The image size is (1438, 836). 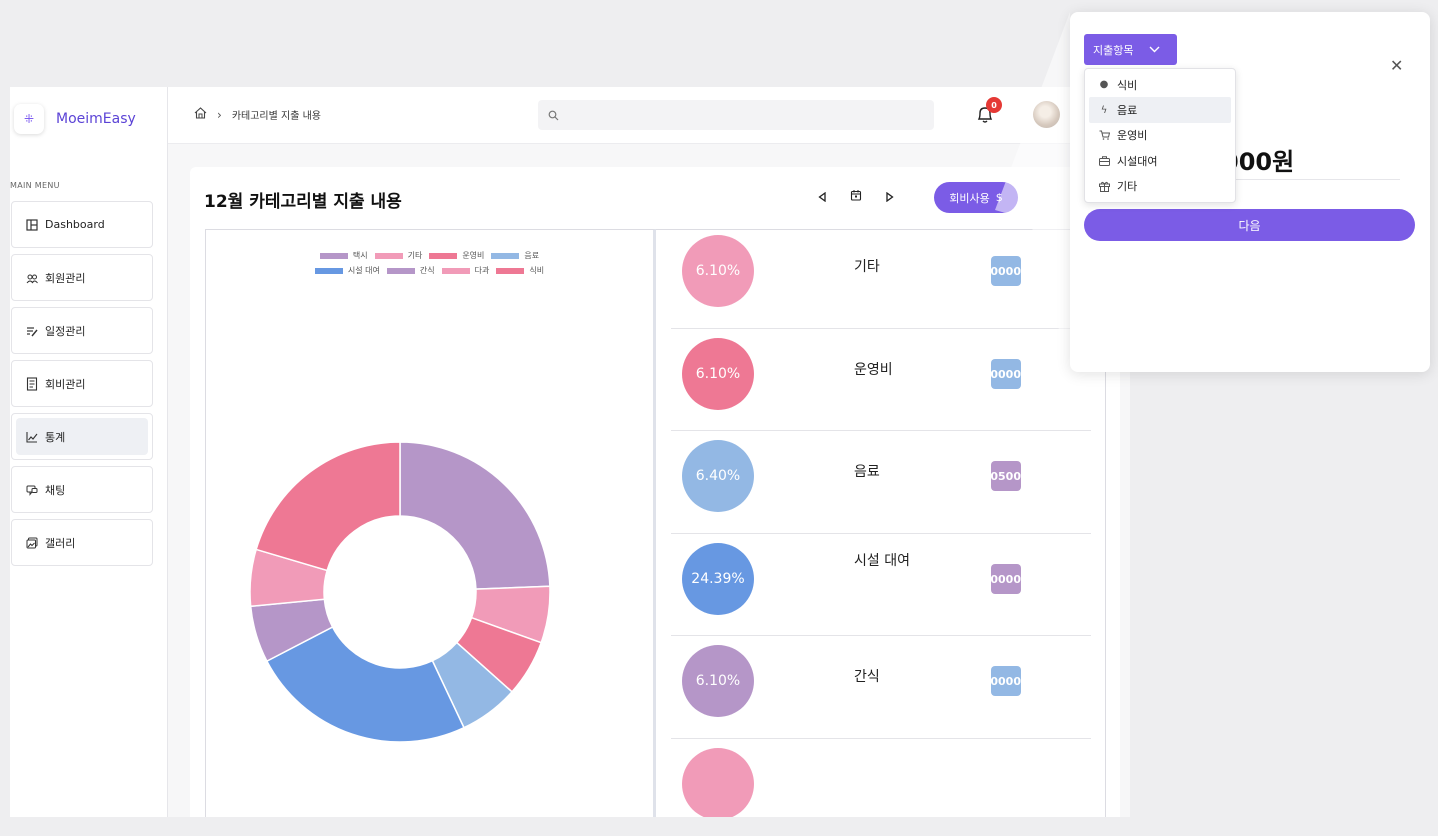 I want to click on gift-icon, so click(x=1104, y=186).